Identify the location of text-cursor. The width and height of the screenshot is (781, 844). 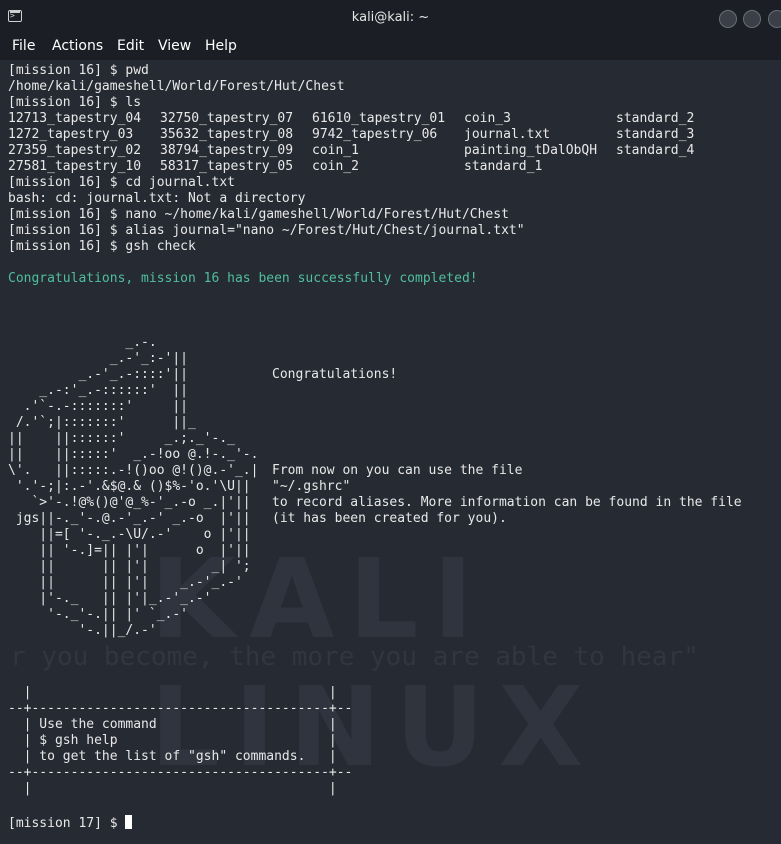
(129, 822).